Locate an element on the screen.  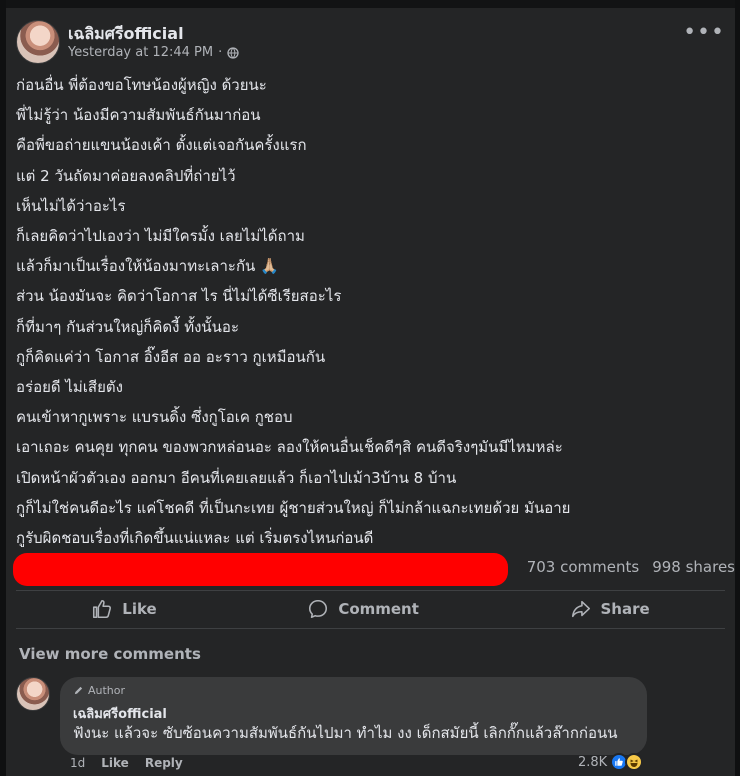
haha-reaction-icon is located at coordinates (634, 762).